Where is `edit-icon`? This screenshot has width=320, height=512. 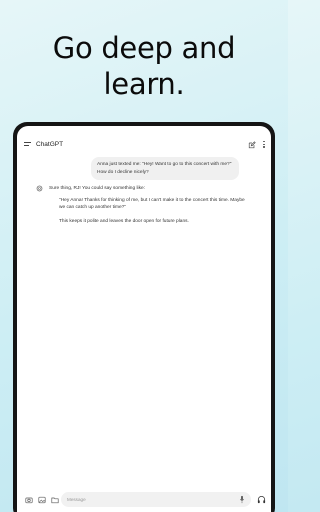
edit-icon is located at coordinates (252, 145).